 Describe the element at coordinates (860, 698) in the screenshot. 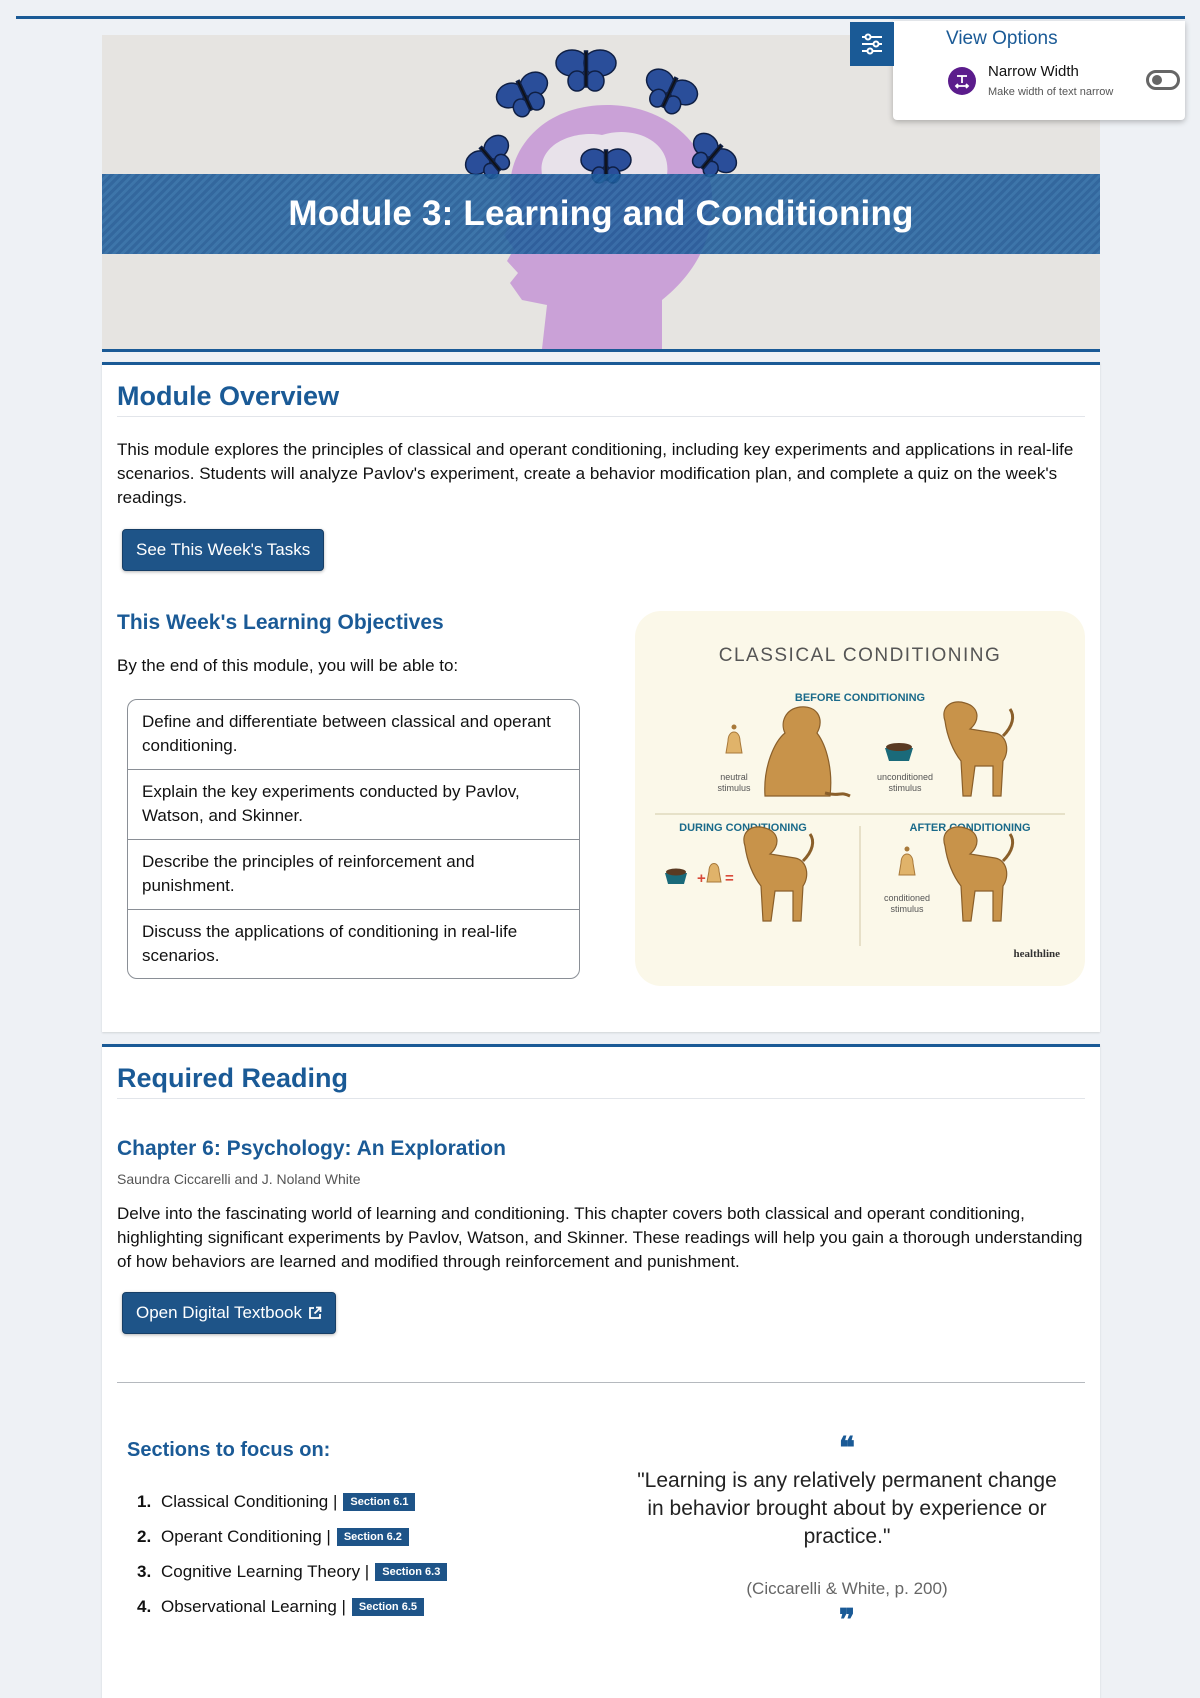

I see `diagram-label-before: BEFORE CONDITIONING` at that location.